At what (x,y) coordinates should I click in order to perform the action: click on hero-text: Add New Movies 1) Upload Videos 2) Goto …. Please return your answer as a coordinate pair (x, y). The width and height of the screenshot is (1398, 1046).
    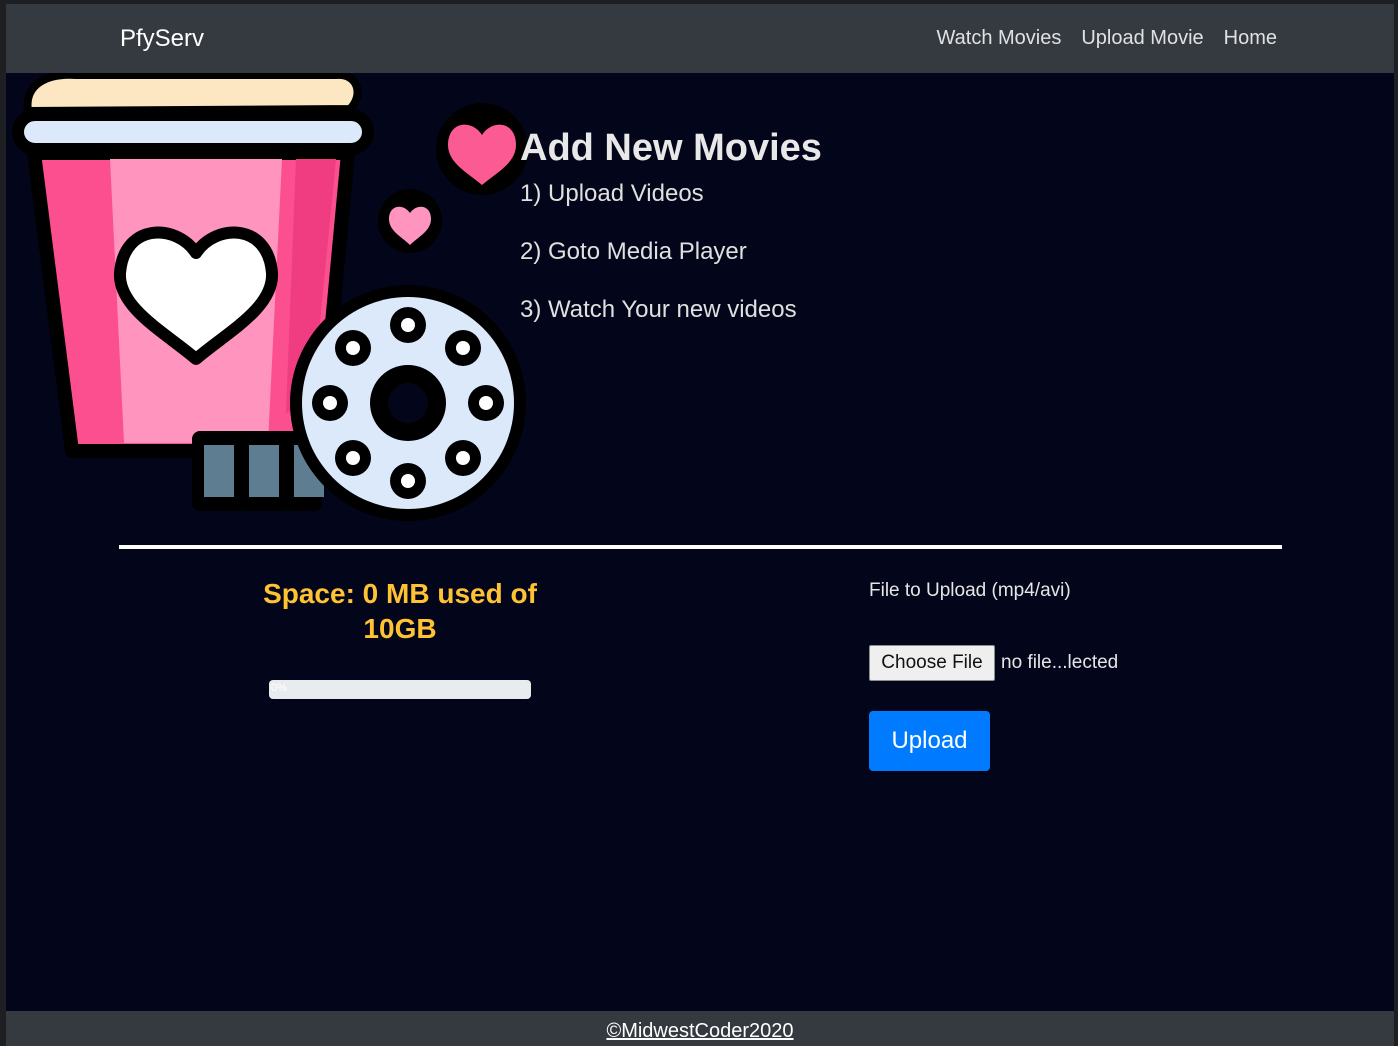
    Looking at the image, I should click on (671, 239).